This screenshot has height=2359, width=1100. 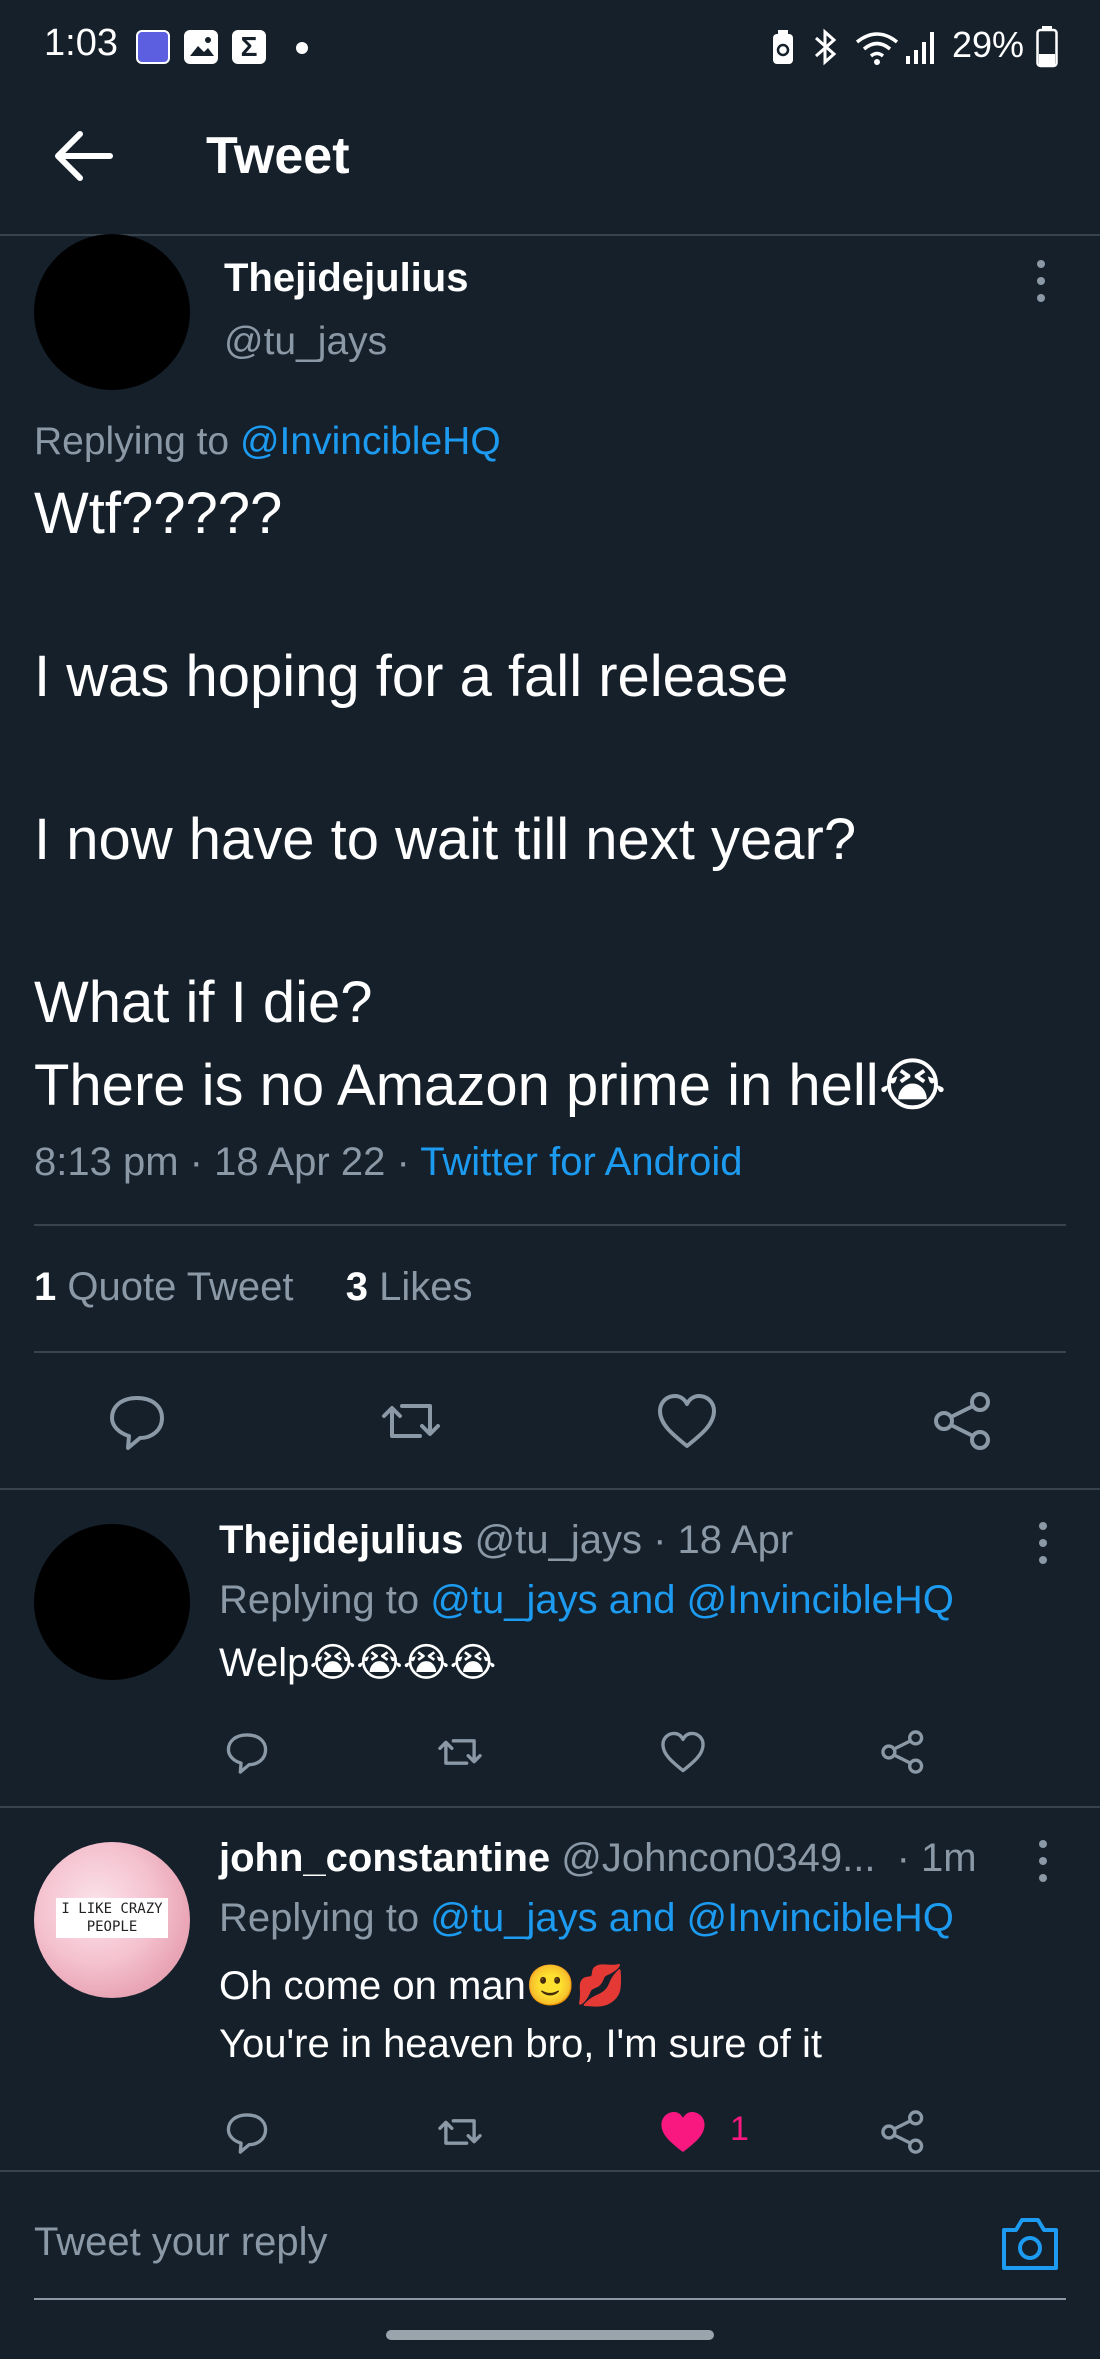 What do you see at coordinates (723, 1540) in the screenshot?
I see `reply-time: · 18 Apr` at bounding box center [723, 1540].